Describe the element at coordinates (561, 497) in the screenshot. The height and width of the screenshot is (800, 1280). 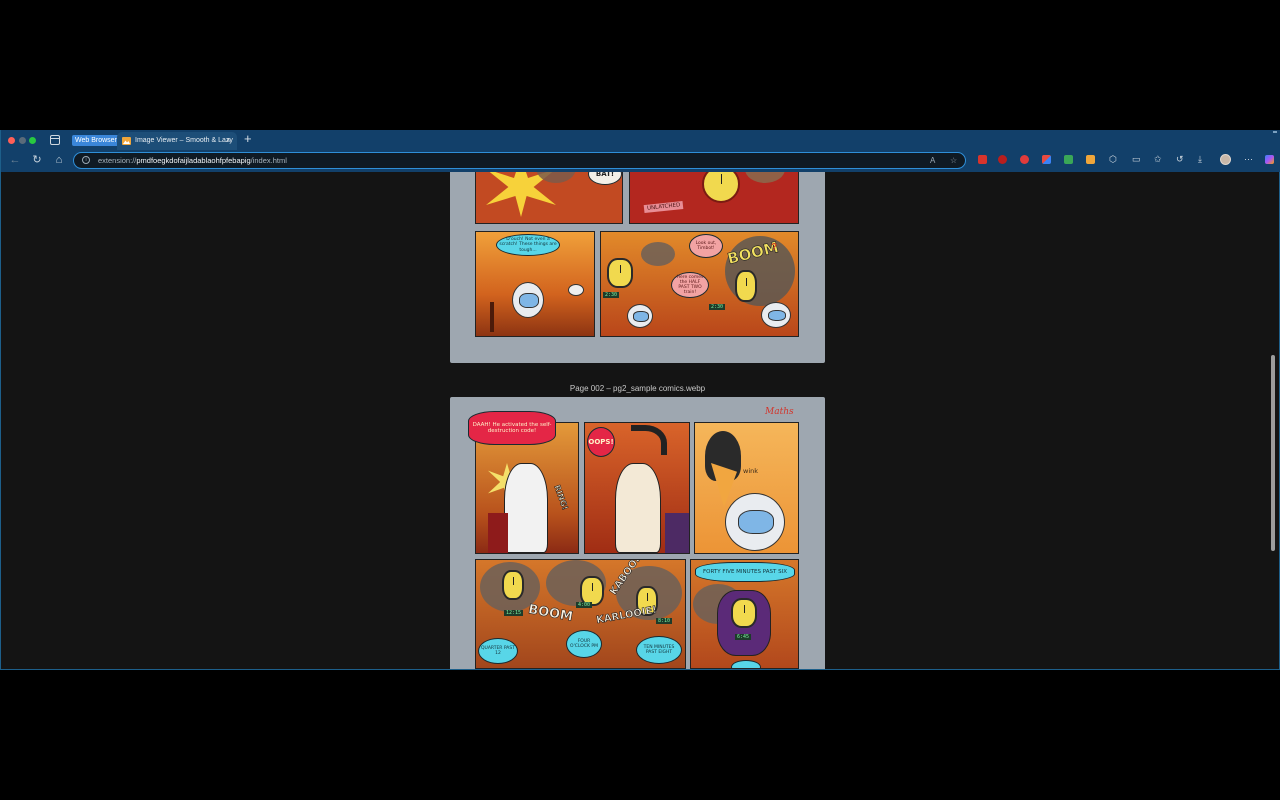
I see `sfx-ring: RING!` at that location.